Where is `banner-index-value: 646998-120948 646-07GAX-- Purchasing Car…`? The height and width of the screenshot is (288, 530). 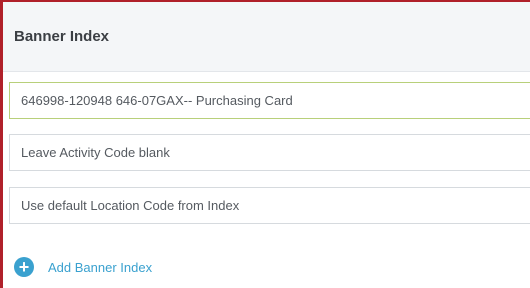
banner-index-value: 646998-120948 646-07GAX-- Purchasing Car… is located at coordinates (157, 100).